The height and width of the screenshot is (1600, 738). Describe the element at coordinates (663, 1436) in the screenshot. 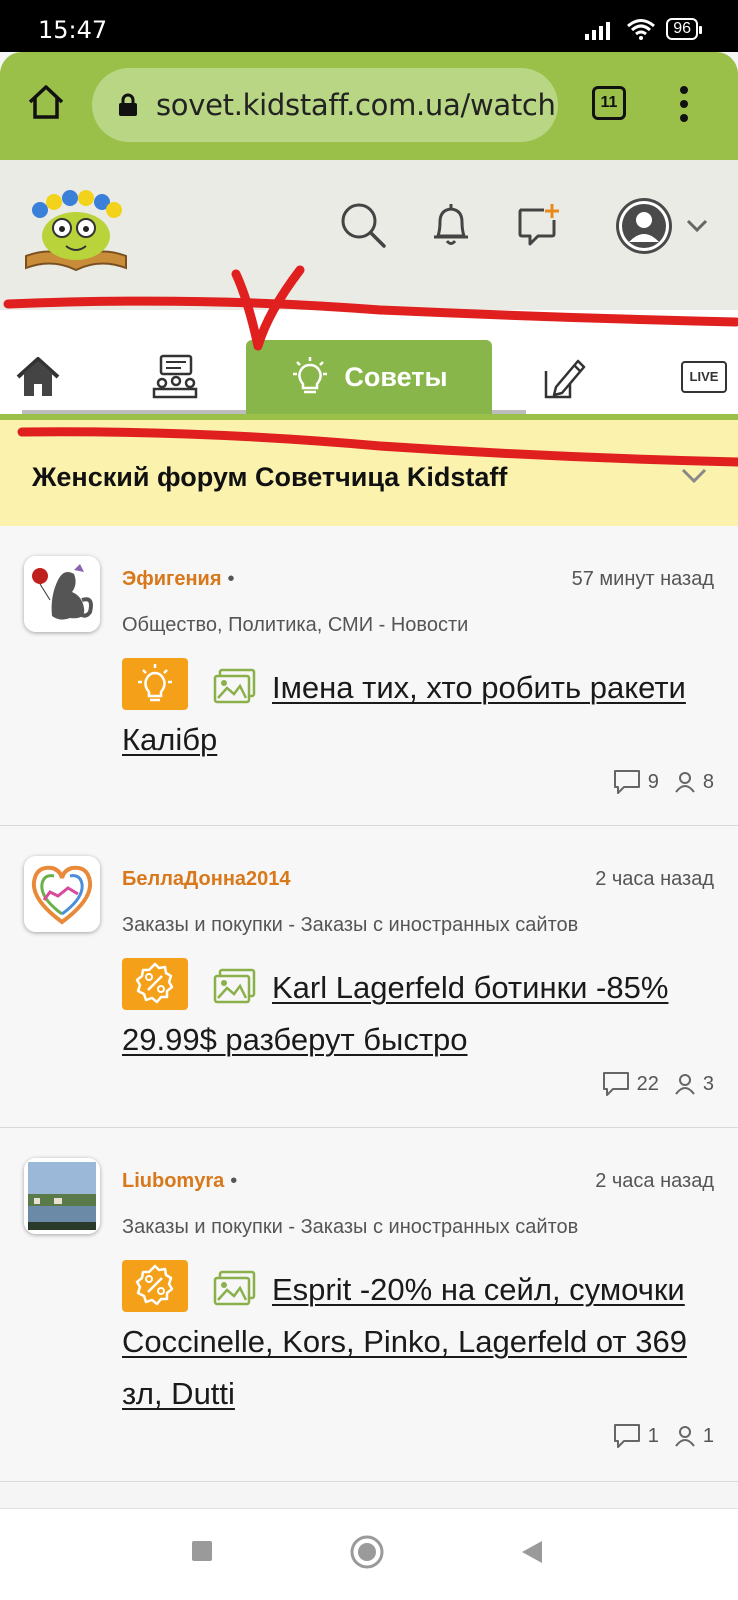

I see `thread-stats: 1 1` at that location.